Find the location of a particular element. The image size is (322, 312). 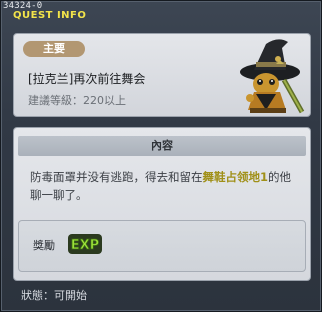

description-text-start: 防毒面罩并没有逃跑，得去和留在 is located at coordinates (116, 177).